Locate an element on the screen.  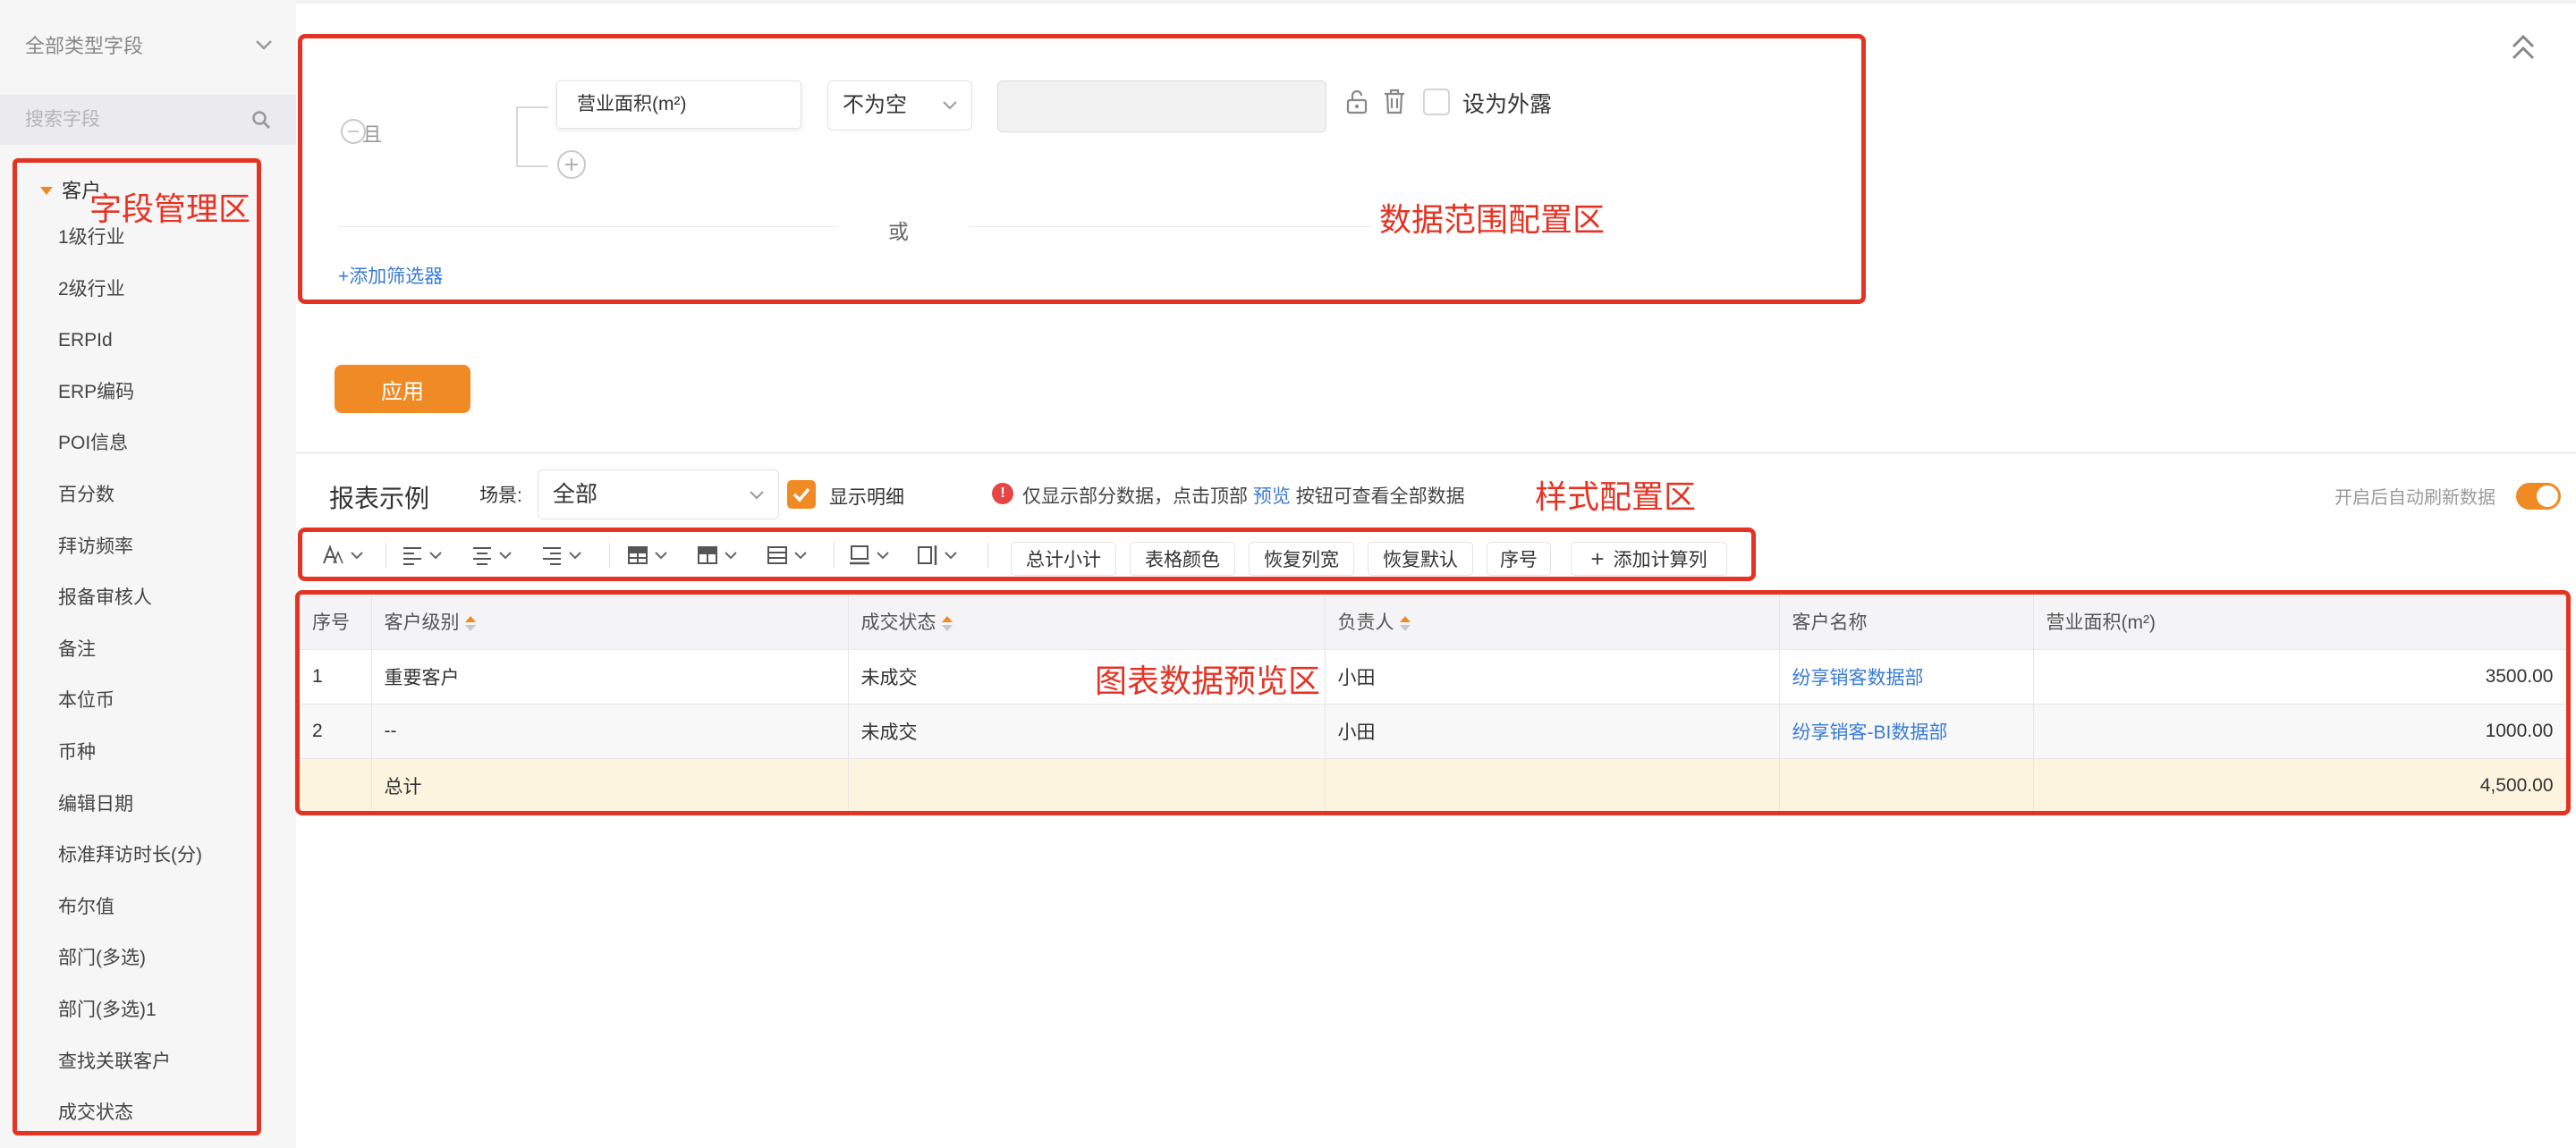
partial-data-notice: 仅显示部分数据，点击顶部 预览 按钮可查看全部数据 is located at coordinates (1243, 495).